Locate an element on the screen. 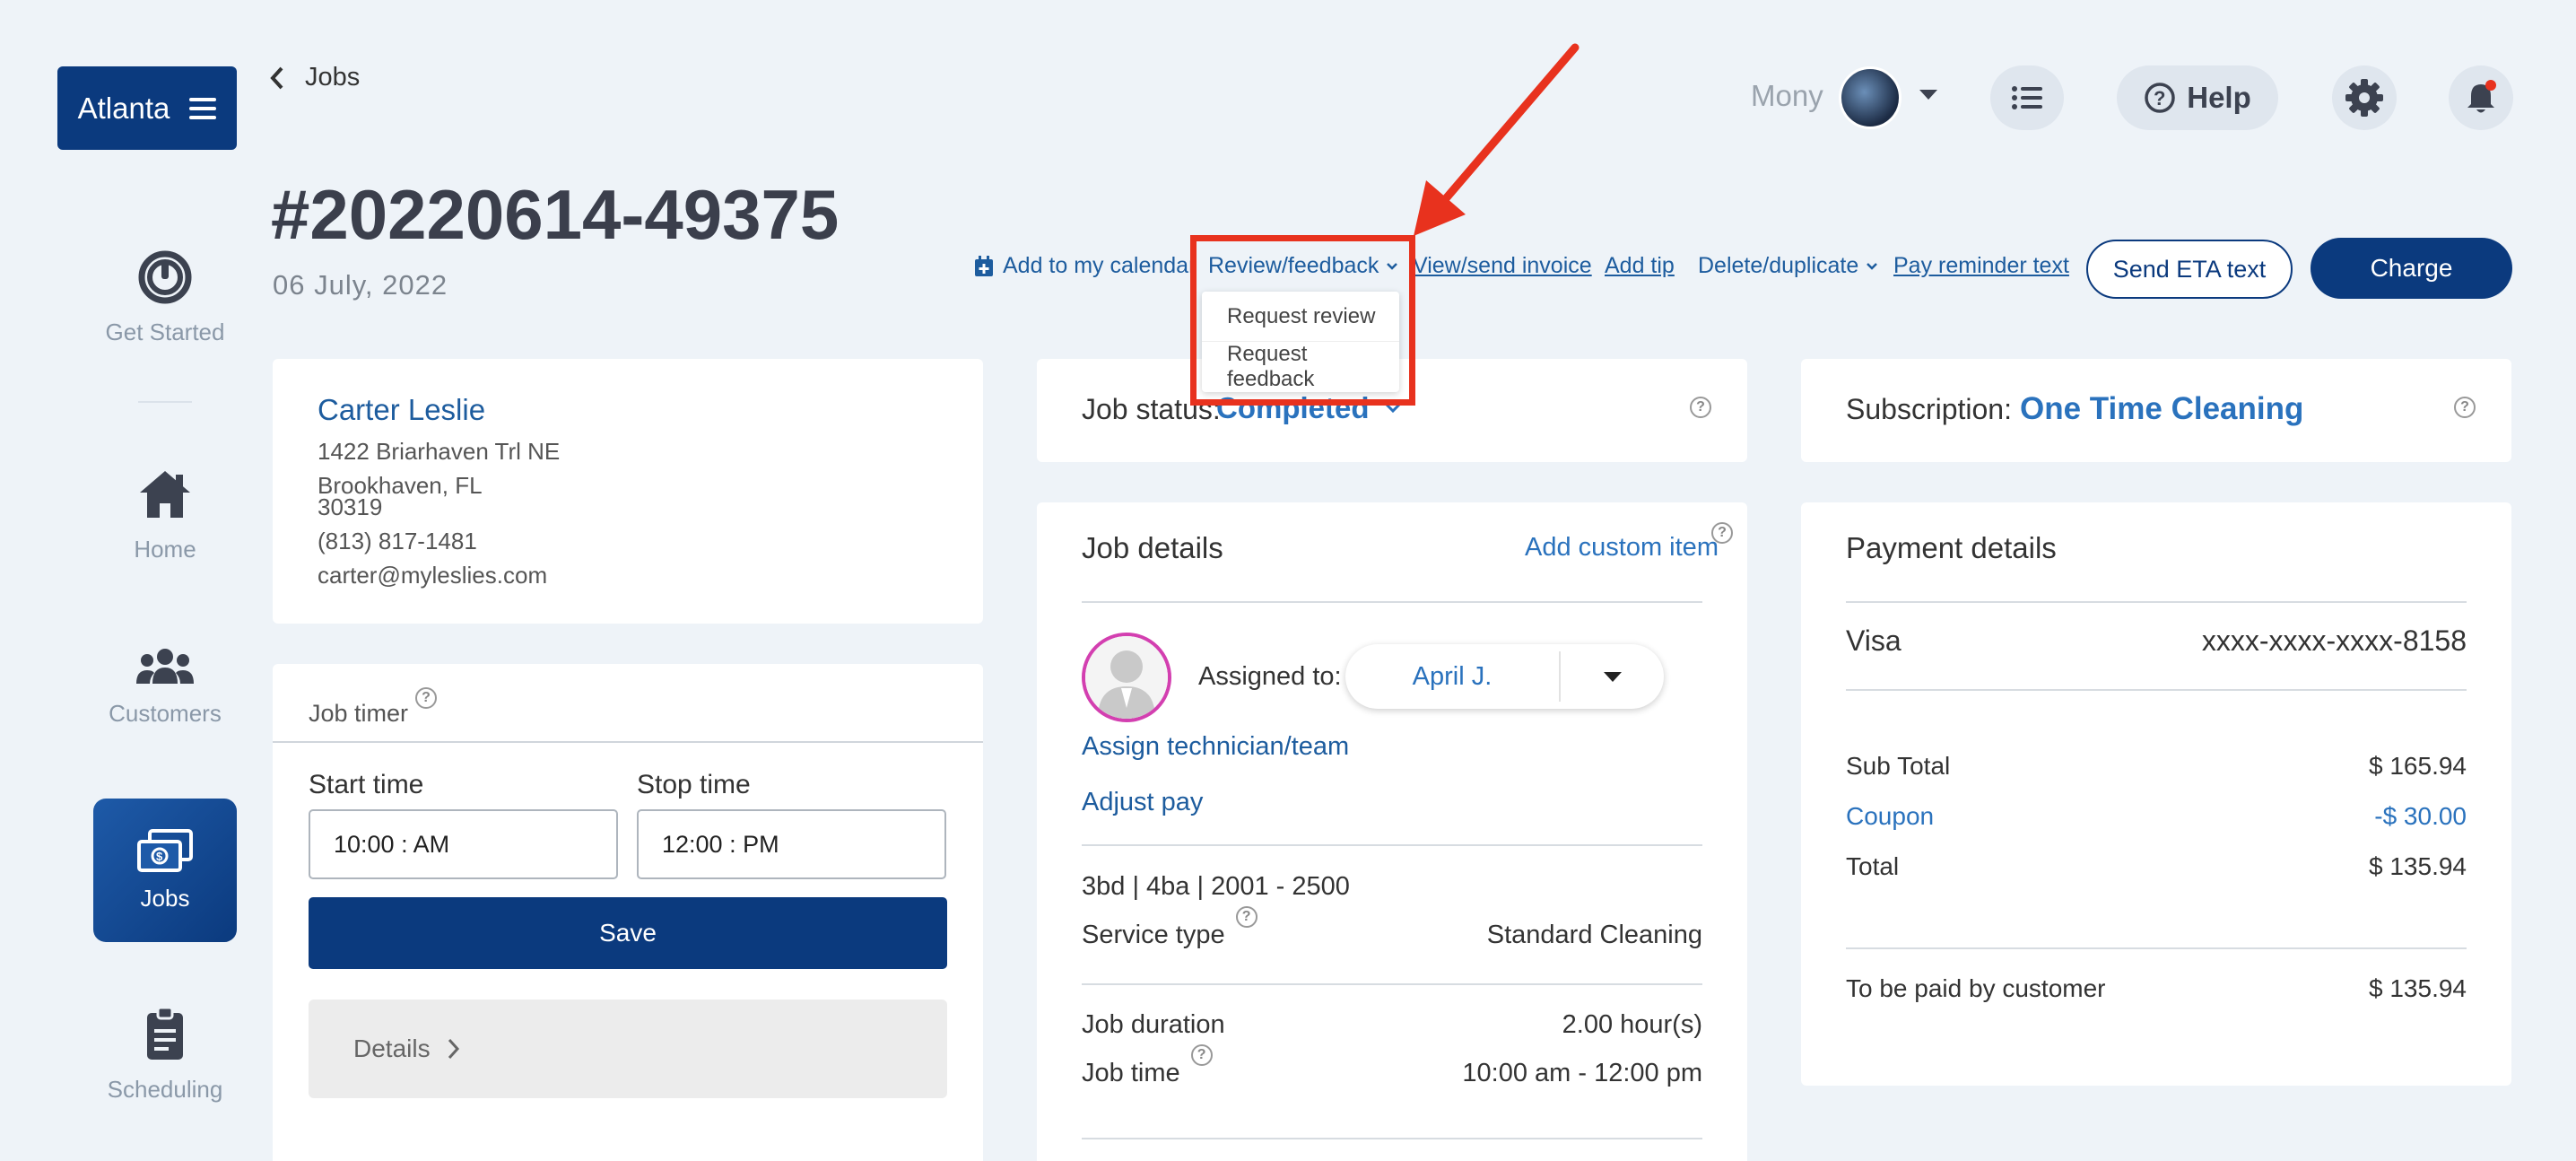 The height and width of the screenshot is (1161, 2576). nav-label: Customers is located at coordinates (165, 713).